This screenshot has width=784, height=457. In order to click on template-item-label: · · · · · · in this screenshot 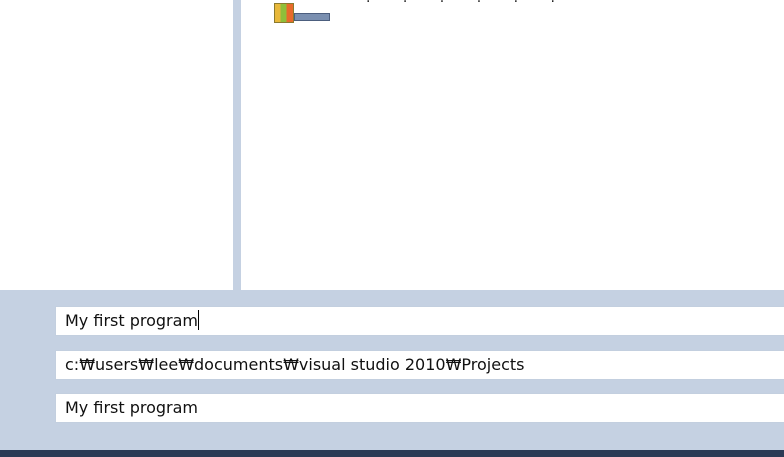, I will do `click(467, 5)`.